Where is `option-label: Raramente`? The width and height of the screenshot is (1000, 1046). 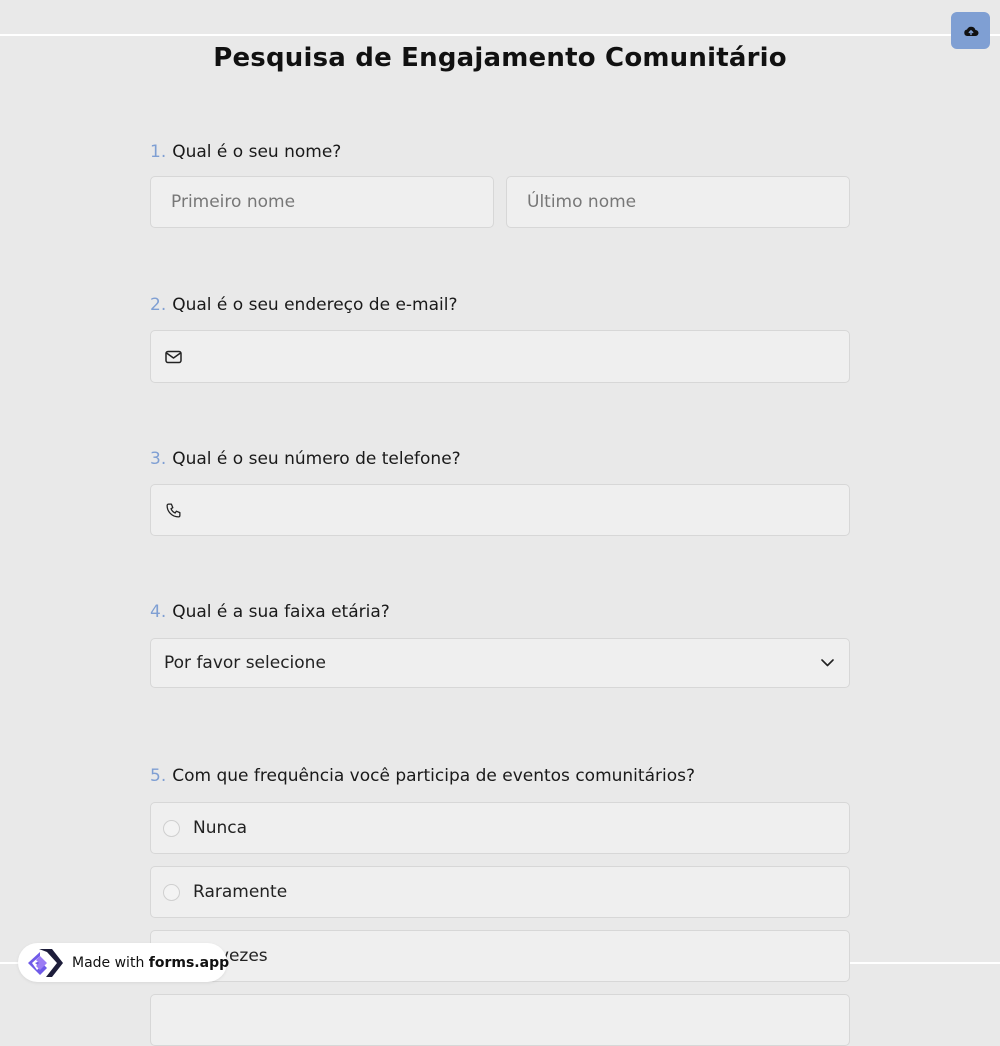
option-label: Raramente is located at coordinates (240, 892).